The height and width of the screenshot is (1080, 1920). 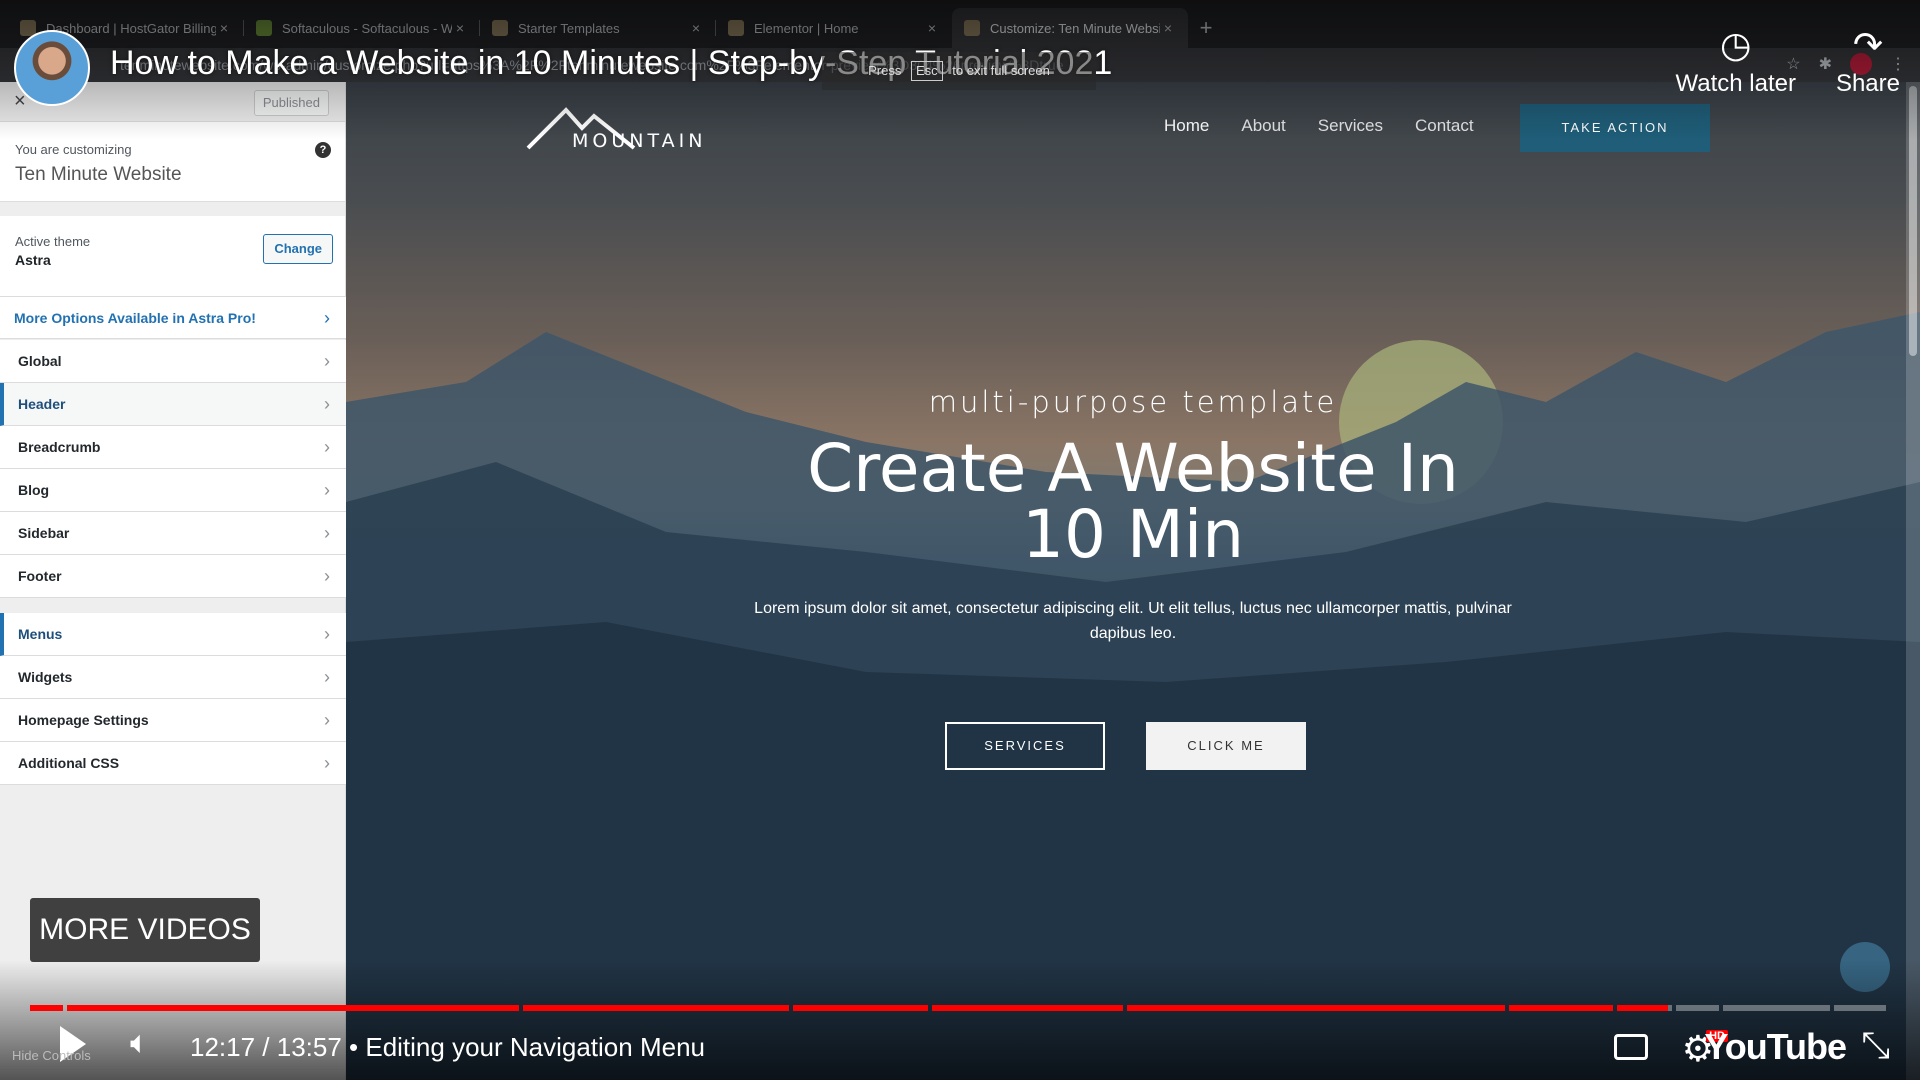 I want to click on click-me-button: CLICK ME, so click(x=1226, y=746).